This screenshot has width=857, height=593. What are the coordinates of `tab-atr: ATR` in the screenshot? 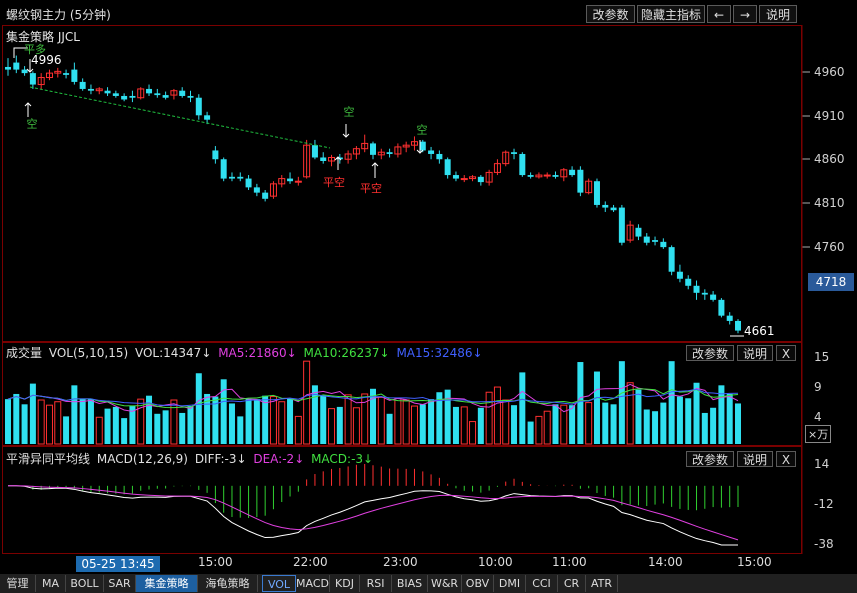 It's located at (602, 583).